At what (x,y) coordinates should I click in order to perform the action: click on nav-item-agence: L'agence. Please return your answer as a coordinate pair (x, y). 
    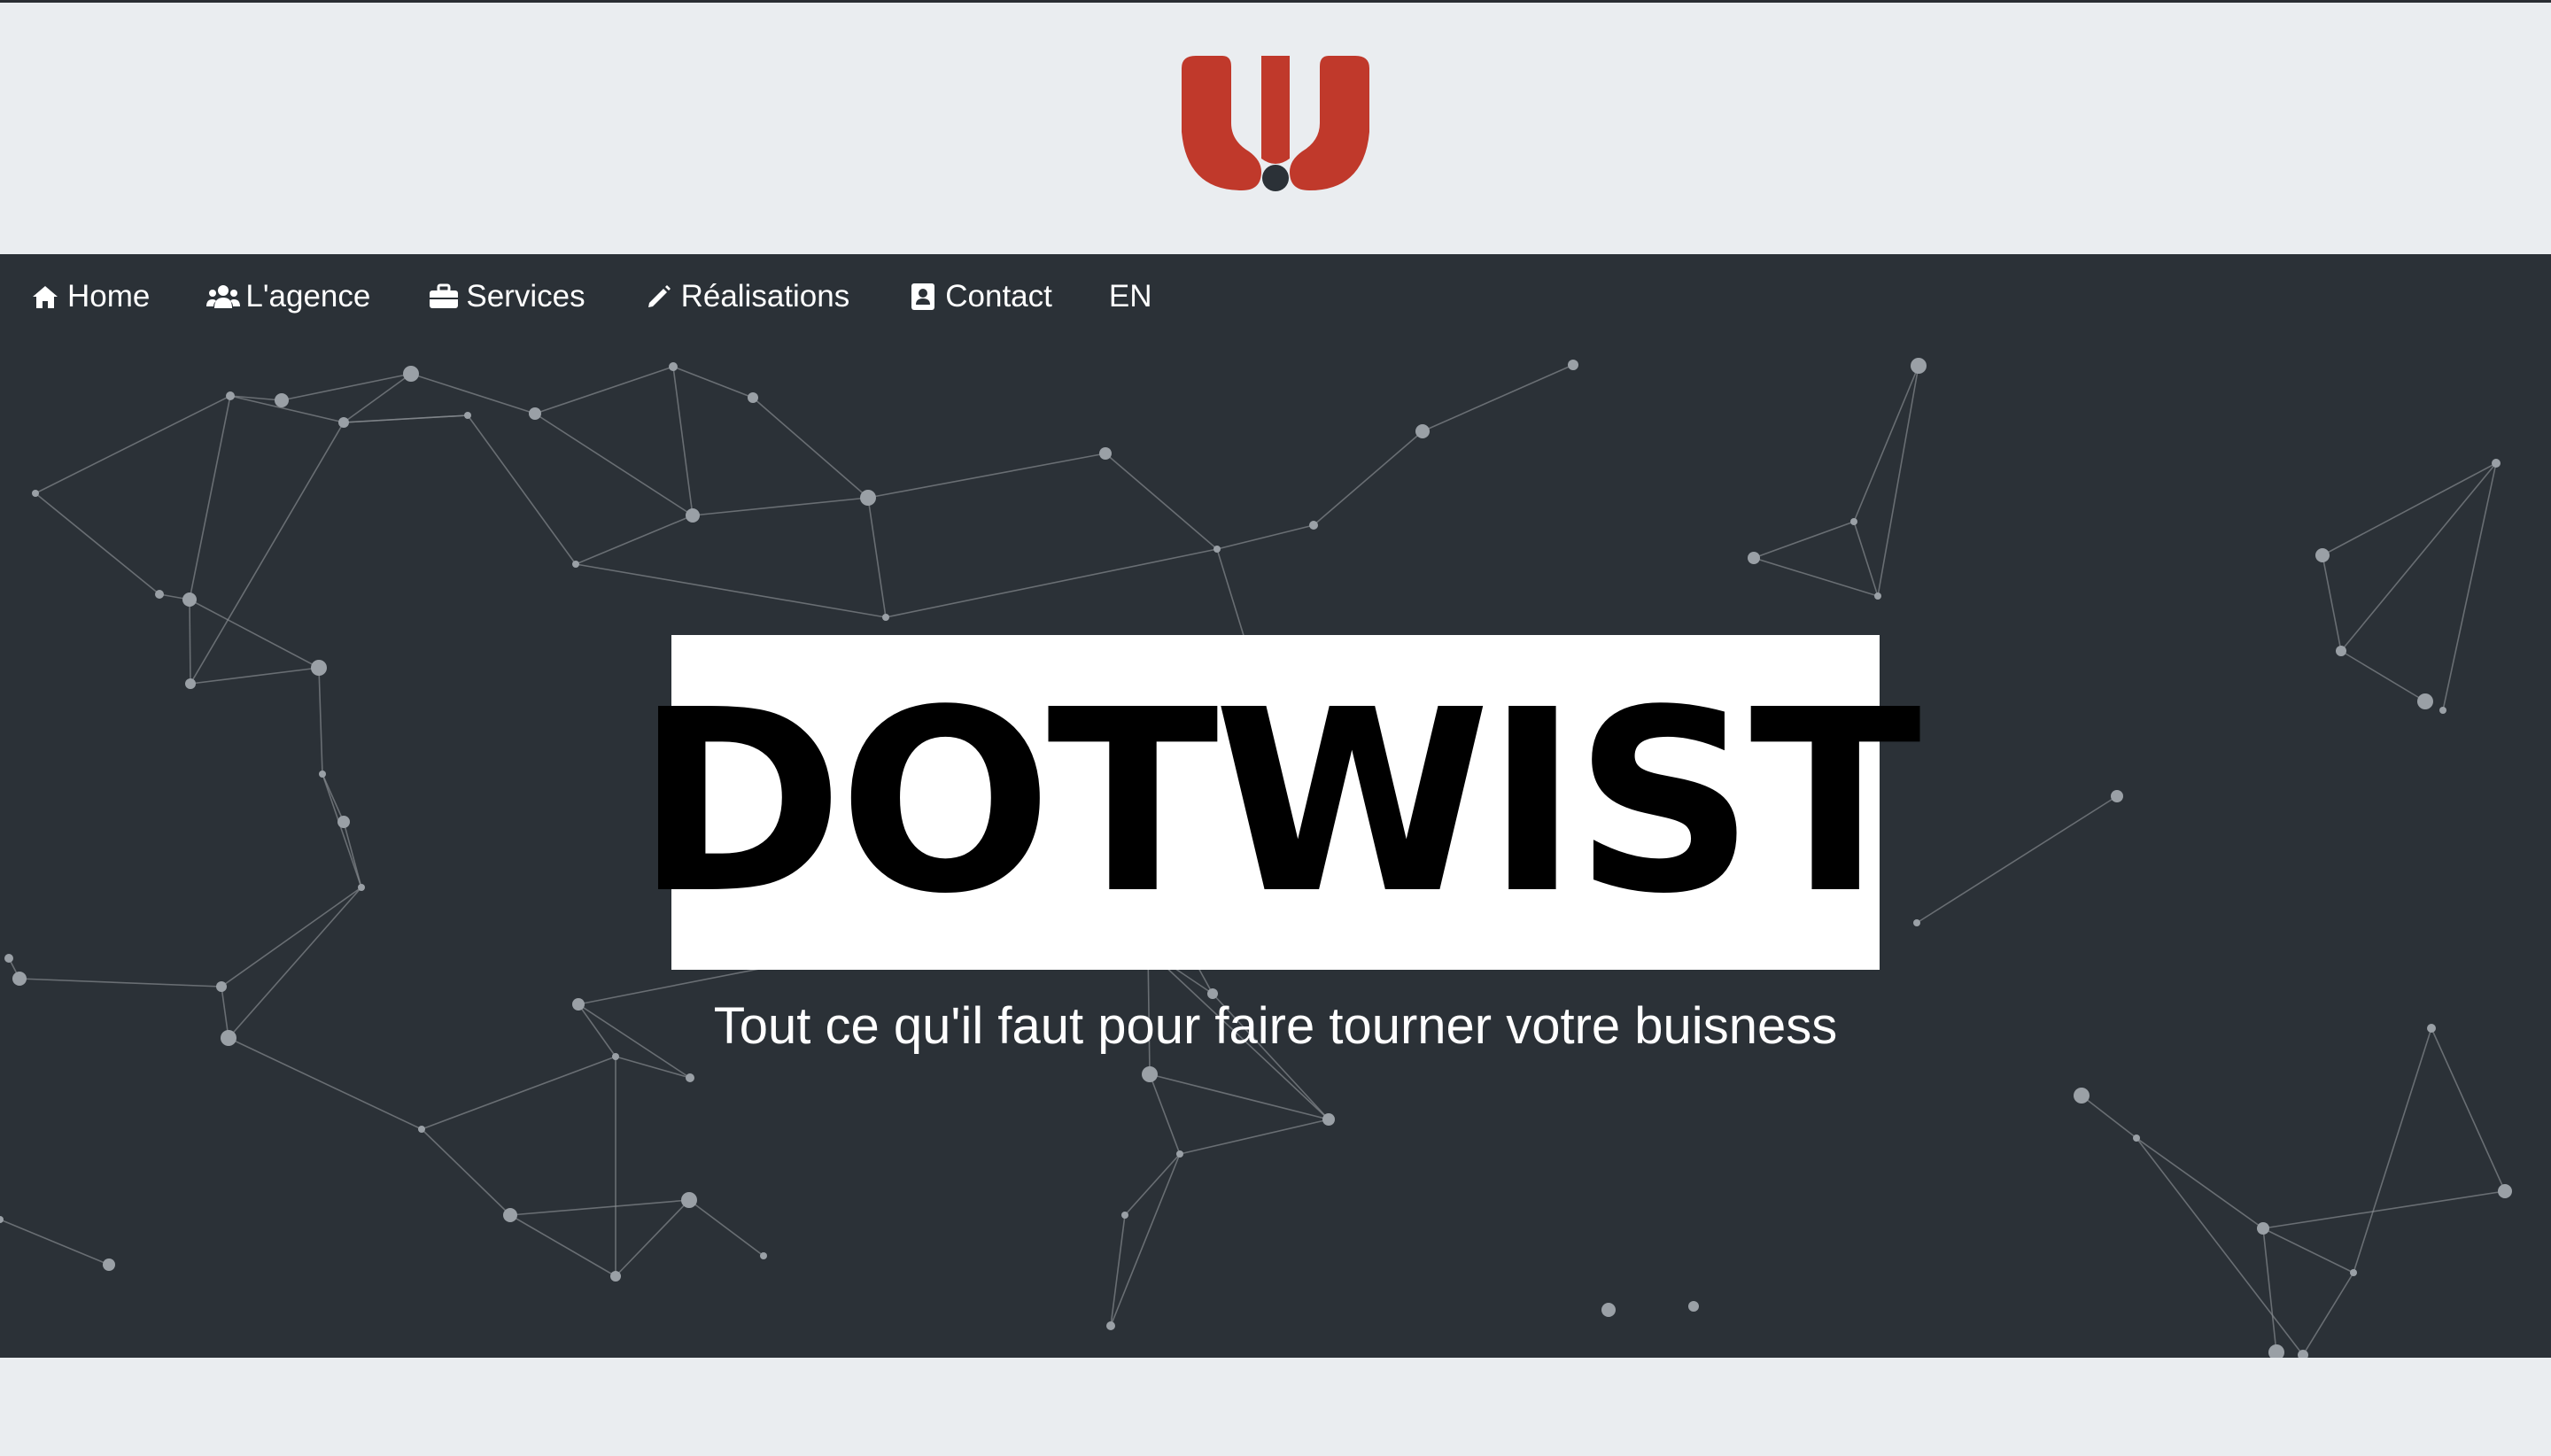
    Looking at the image, I should click on (288, 296).